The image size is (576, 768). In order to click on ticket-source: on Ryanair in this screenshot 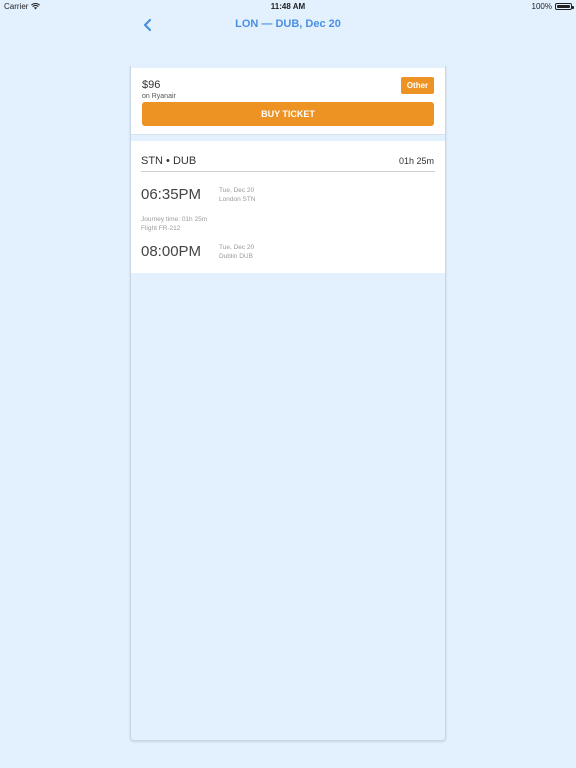, I will do `click(159, 96)`.